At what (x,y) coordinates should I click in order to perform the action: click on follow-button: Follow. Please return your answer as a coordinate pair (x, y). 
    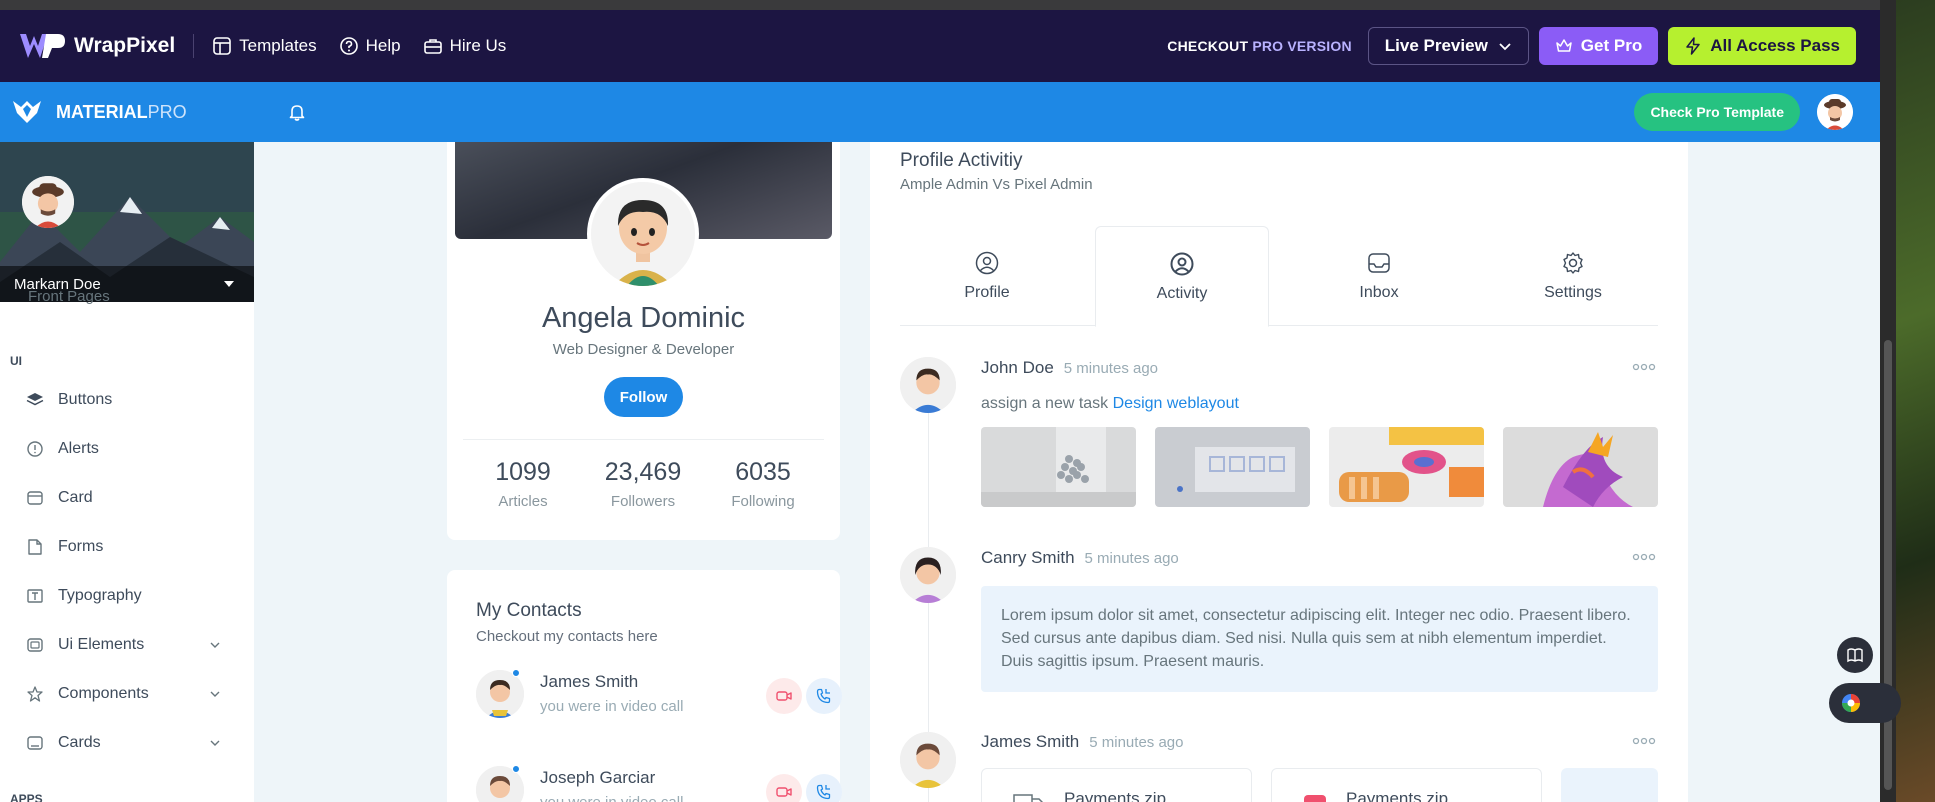
    Looking at the image, I should click on (643, 397).